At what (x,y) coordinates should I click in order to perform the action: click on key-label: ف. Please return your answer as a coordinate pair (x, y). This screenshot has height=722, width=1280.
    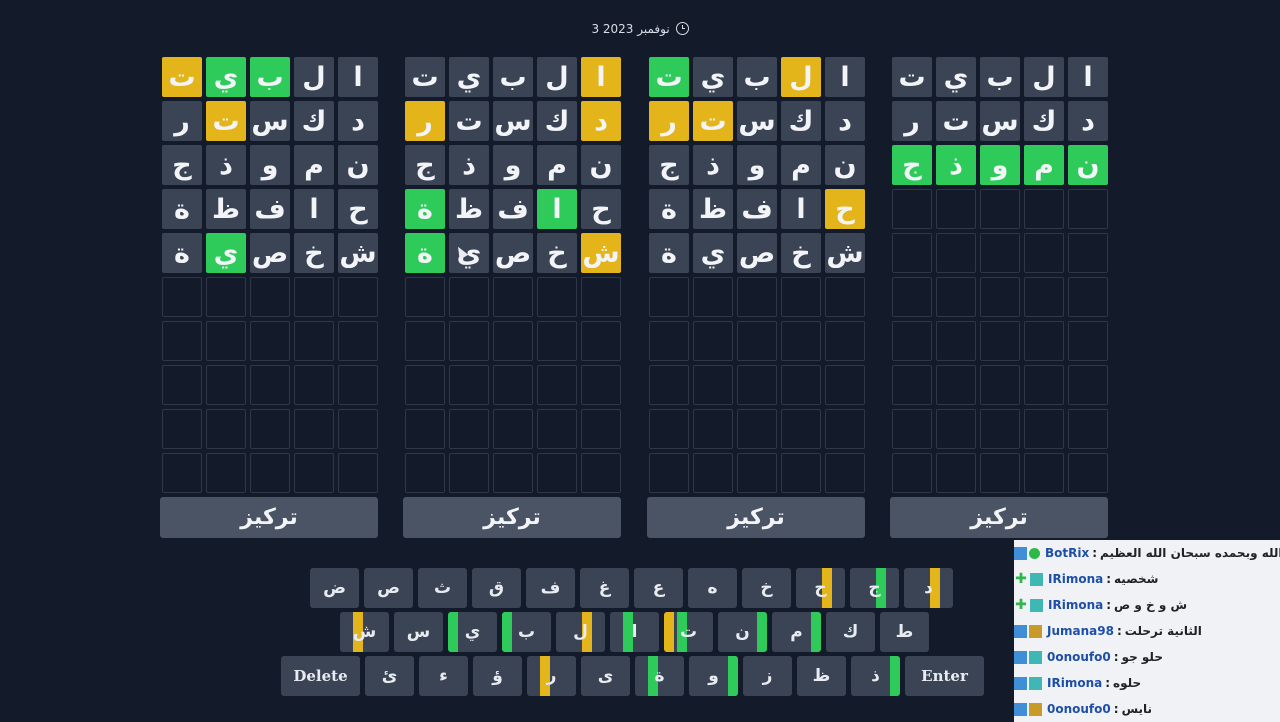
    Looking at the image, I should click on (550, 588).